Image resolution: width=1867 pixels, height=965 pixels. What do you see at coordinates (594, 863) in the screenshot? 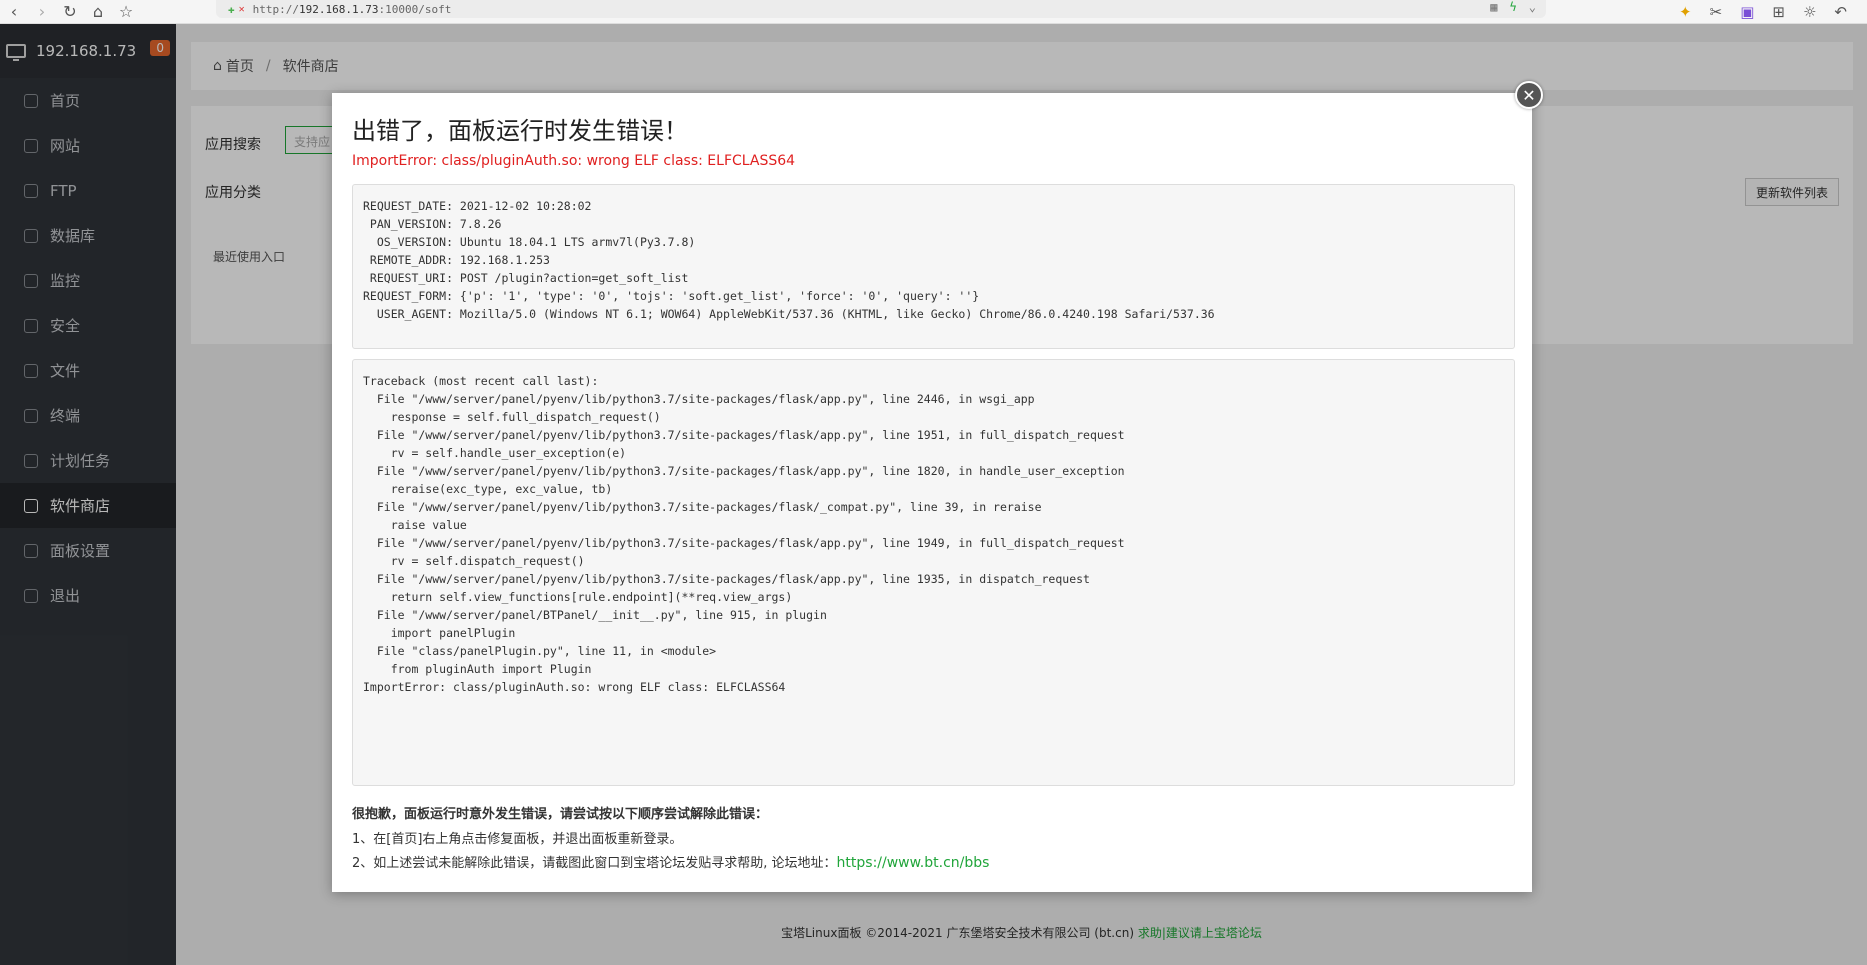
I see `tip-step-2-text: 2、如上述尝试未能解除此错误，请截图此窗口到宝塔论坛发贴寻求帮助, 论坛地址：` at bounding box center [594, 863].